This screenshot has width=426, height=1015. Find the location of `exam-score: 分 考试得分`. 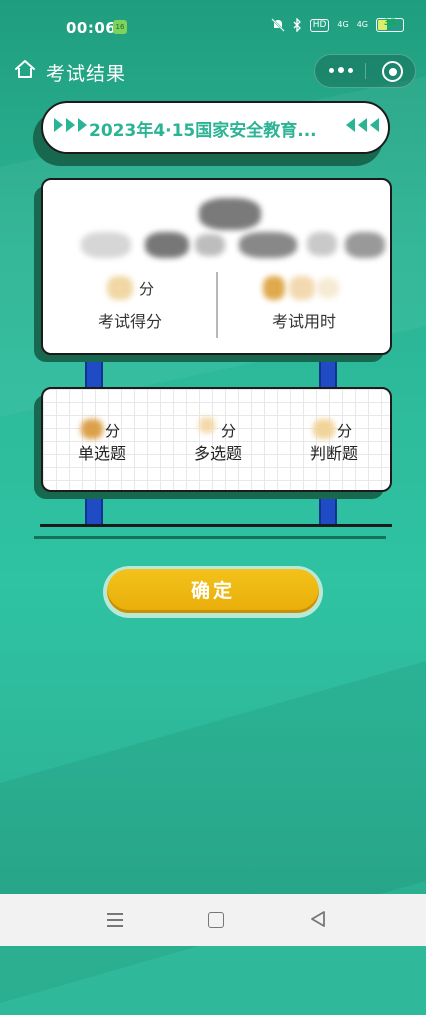

exam-score: 分 考试得分 is located at coordinates (130, 302).